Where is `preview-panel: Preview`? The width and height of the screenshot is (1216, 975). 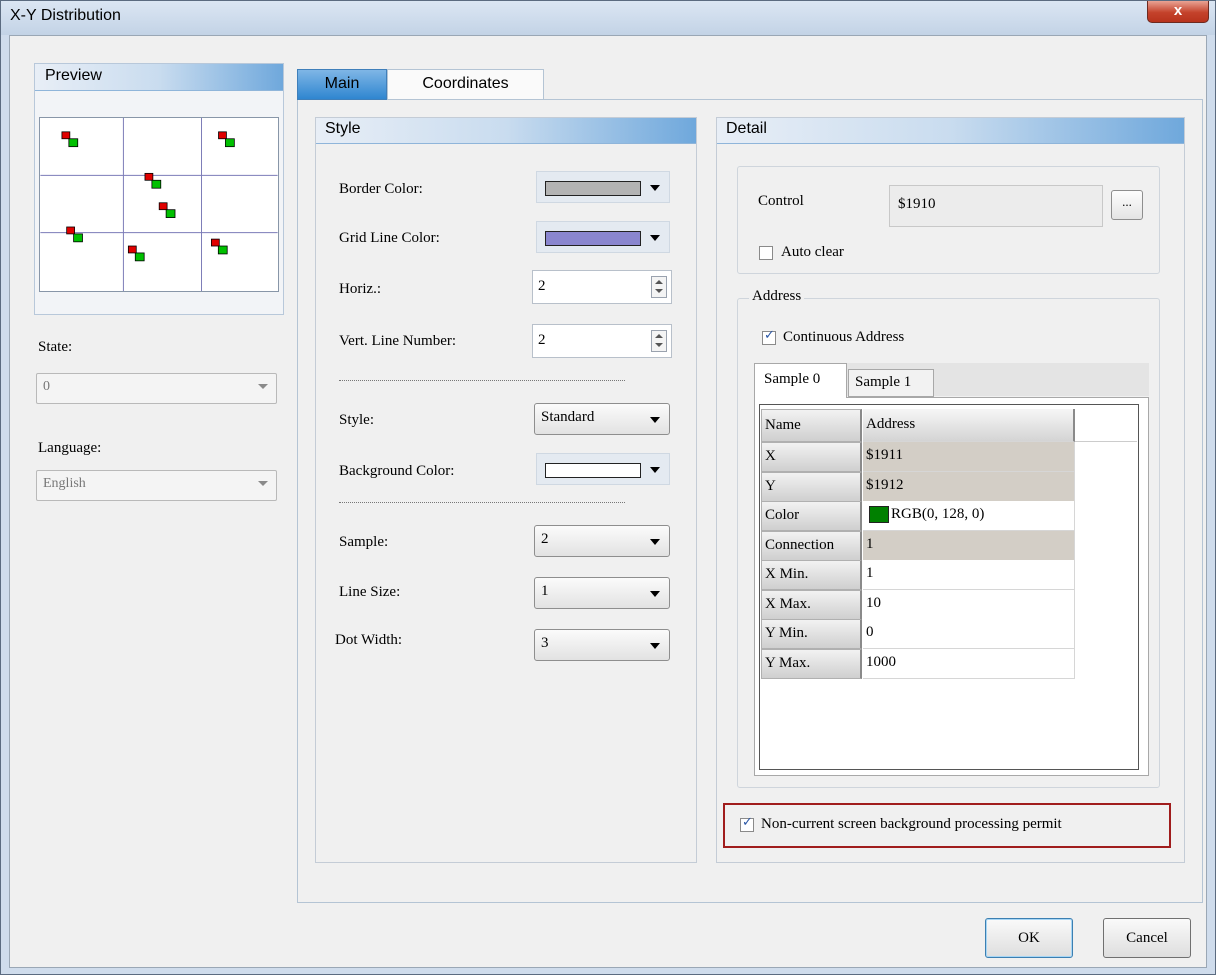
preview-panel: Preview is located at coordinates (159, 189).